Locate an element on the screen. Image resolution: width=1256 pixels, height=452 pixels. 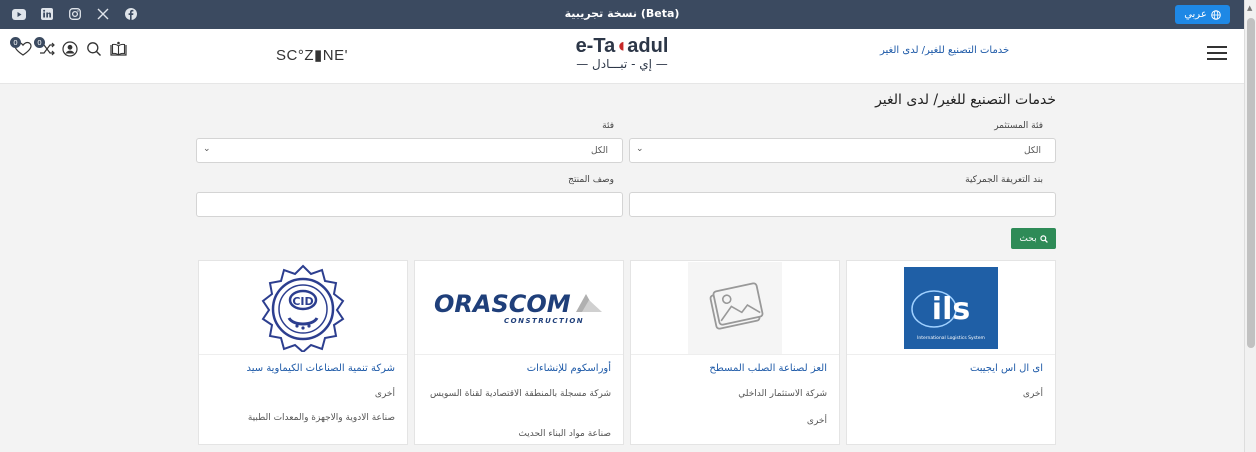
hs-code-label: بند التعريفة الجمركية is located at coordinates (1004, 180).